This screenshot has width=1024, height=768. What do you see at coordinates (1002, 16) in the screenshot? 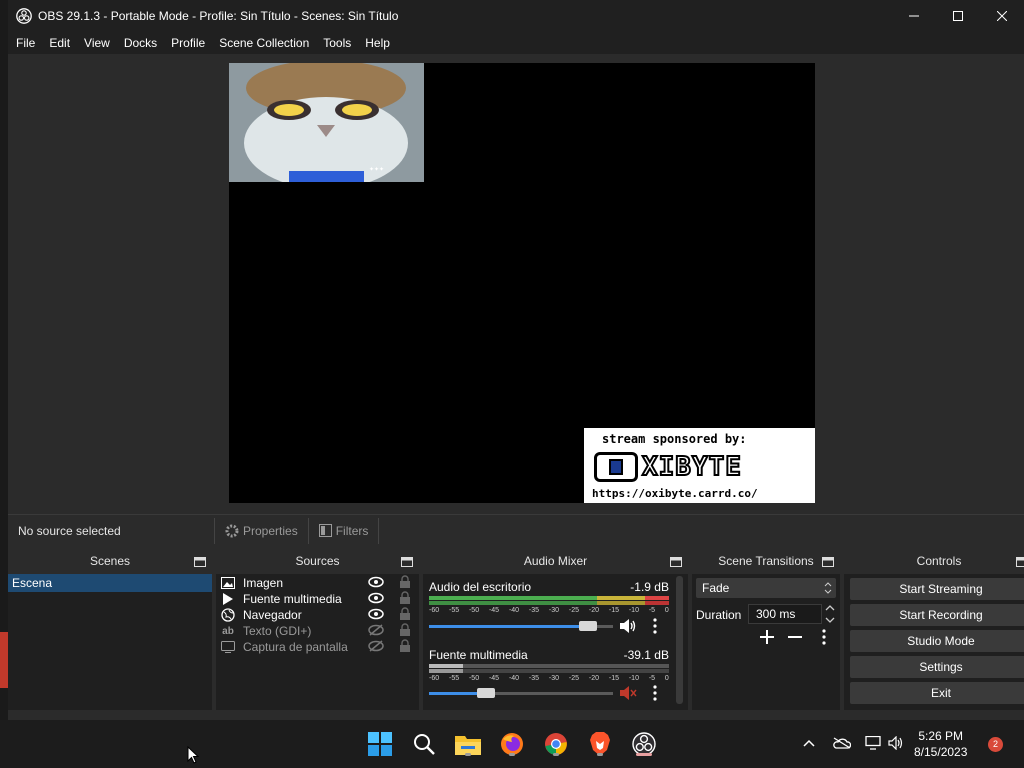
I see `close-icon` at bounding box center [1002, 16].